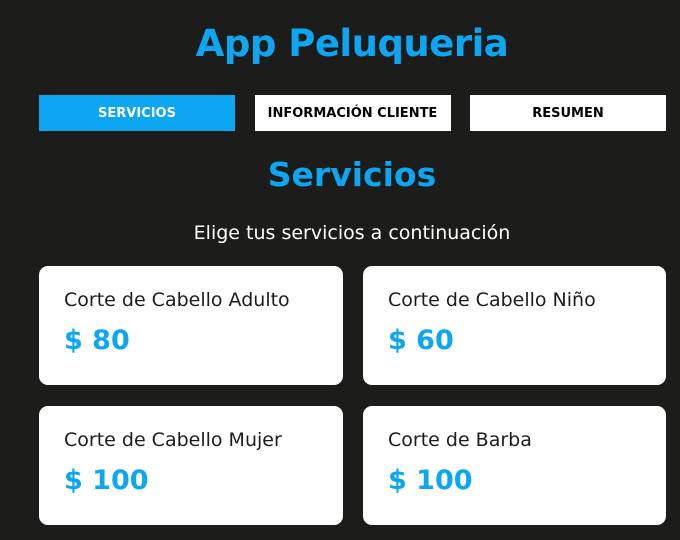  I want to click on tab-resumen: RESUMEN, so click(568, 113).